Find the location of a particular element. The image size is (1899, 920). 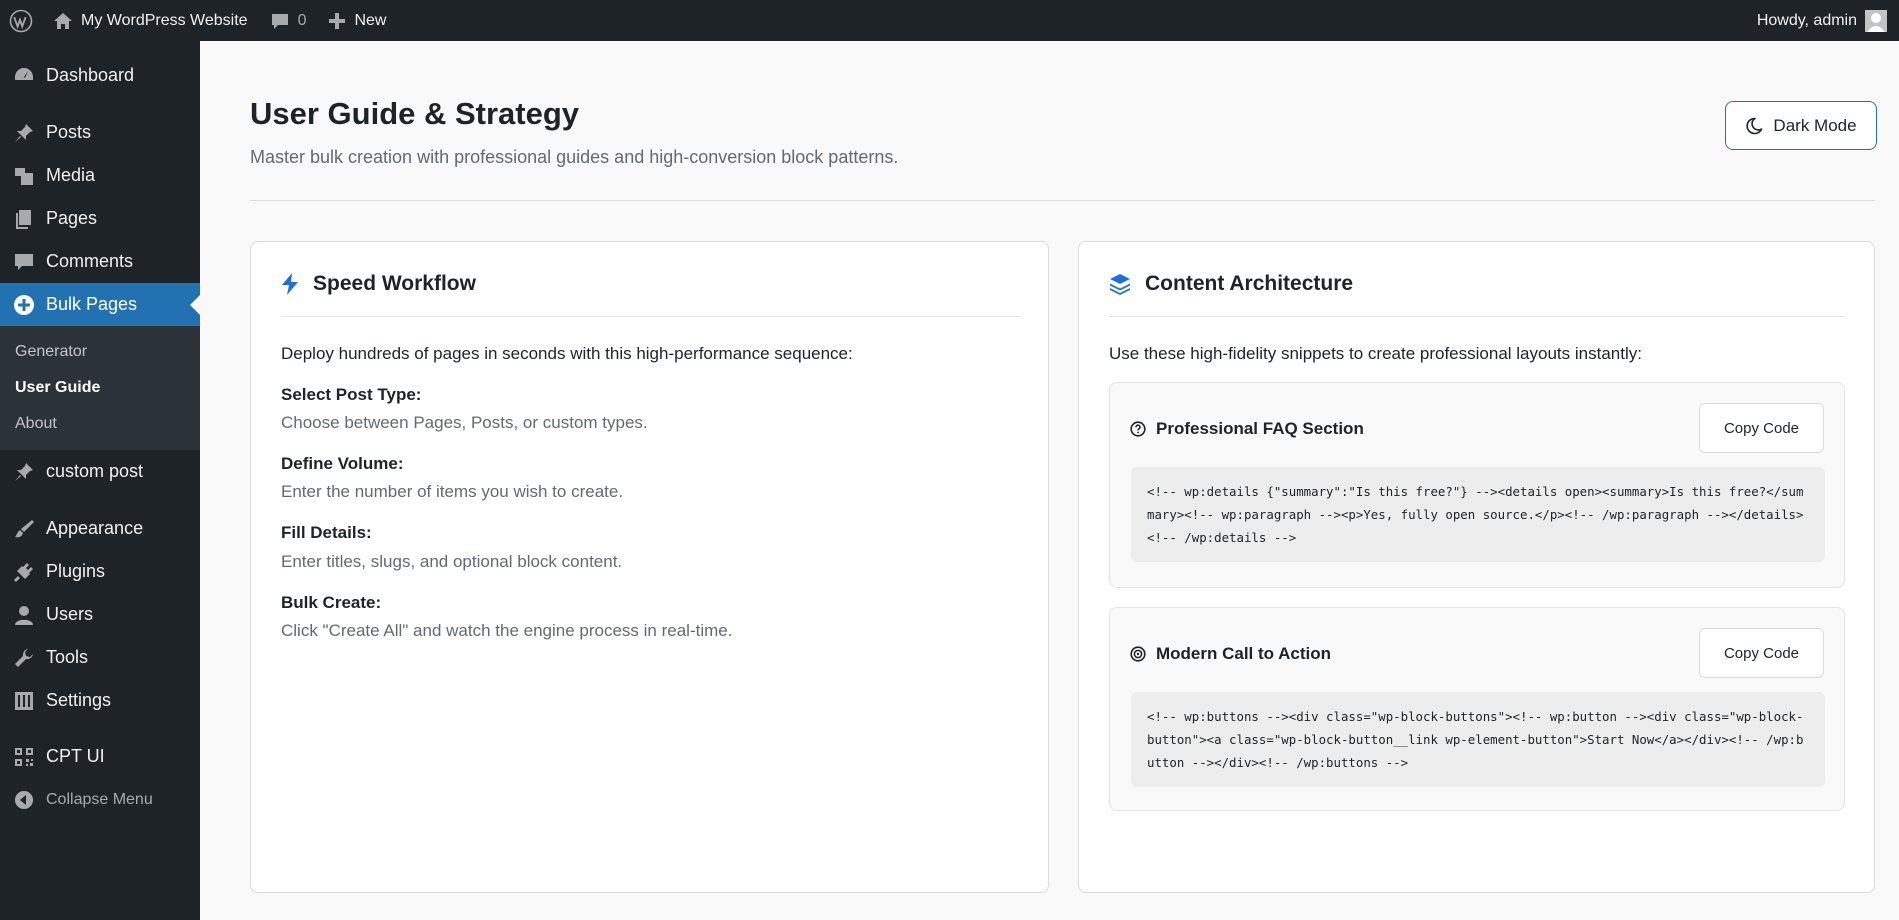

card-header: Content Architecture is located at coordinates (1231, 284).